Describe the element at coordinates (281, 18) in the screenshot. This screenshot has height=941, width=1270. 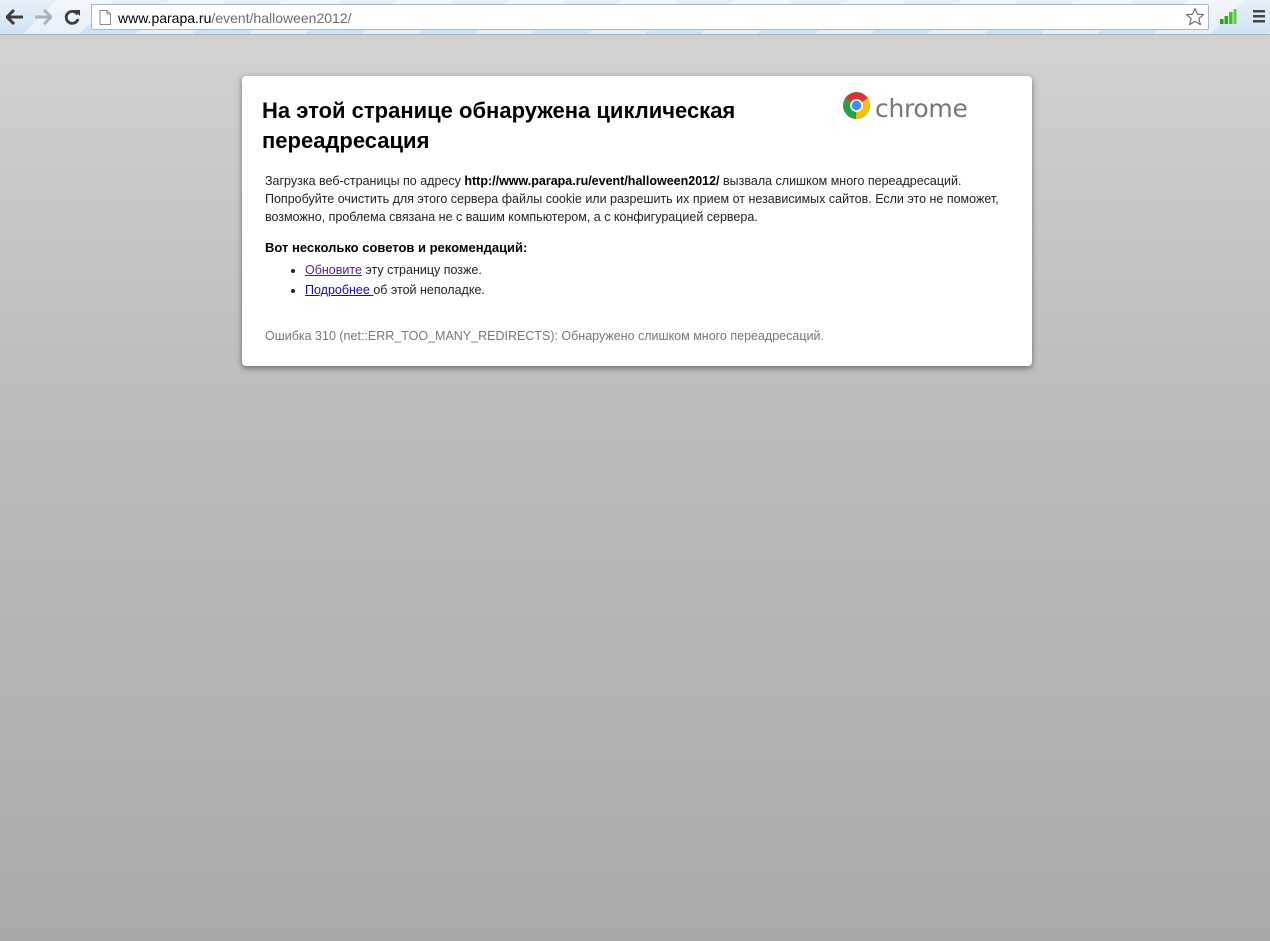
I see `url-path: /event/halloween2012/` at that location.